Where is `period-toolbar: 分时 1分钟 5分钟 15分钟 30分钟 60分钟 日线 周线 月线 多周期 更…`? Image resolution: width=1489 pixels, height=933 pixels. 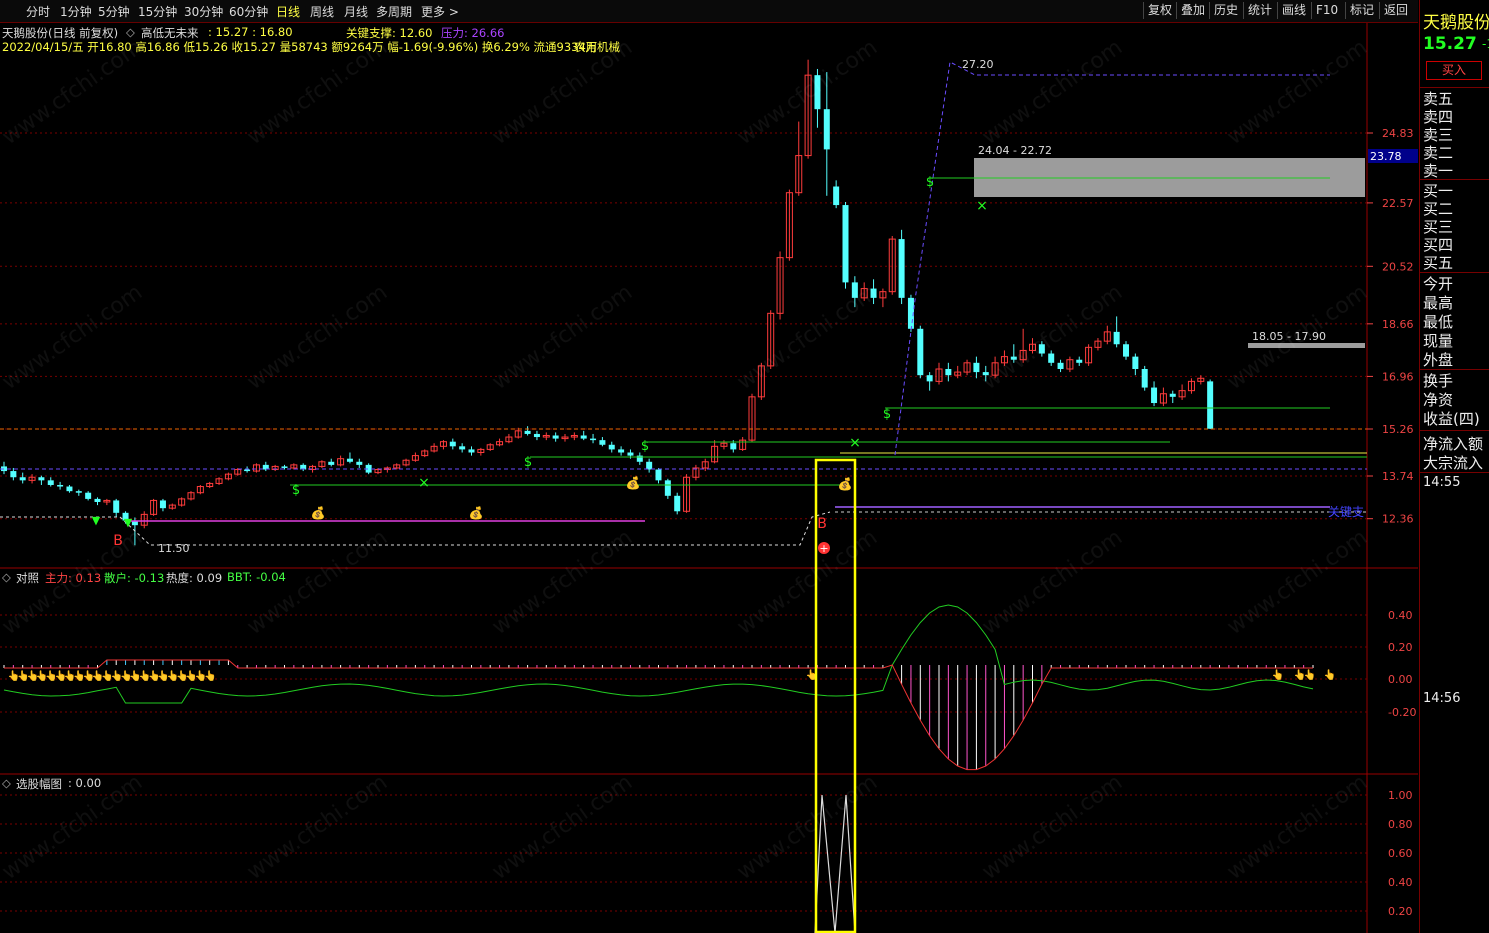 period-toolbar: 分时 1分钟 5分钟 15分钟 30分钟 60分钟 日线 周线 月线 多周期 更… is located at coordinates (709, 11).